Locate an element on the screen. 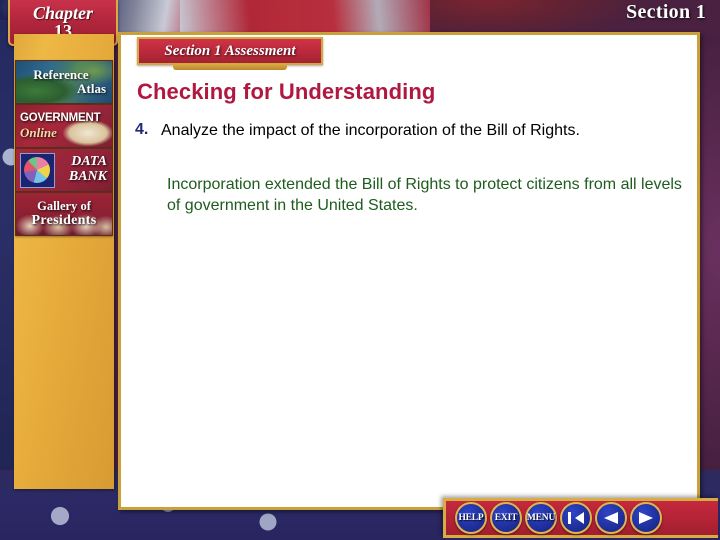 This screenshot has width=720, height=540. back-button is located at coordinates (611, 518).